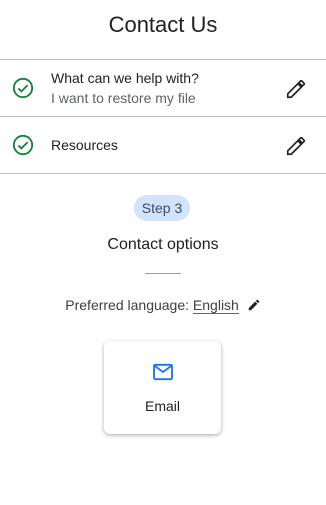 This screenshot has width=326, height=505. What do you see at coordinates (127, 305) in the screenshot?
I see `language-label: Preferred language:` at bounding box center [127, 305].